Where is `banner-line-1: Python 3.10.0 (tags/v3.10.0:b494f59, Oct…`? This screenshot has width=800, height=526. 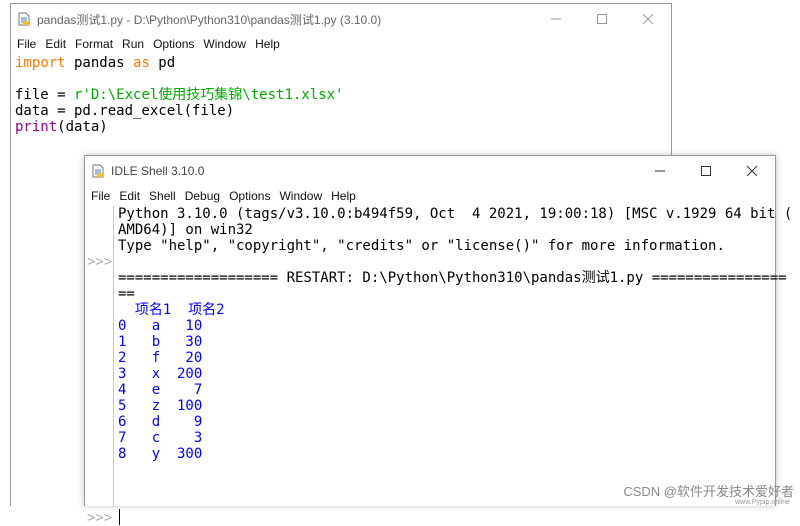
banner-line-1: Python 3.10.0 (tags/v3.10.0:b494f59, Oct… is located at coordinates (455, 214).